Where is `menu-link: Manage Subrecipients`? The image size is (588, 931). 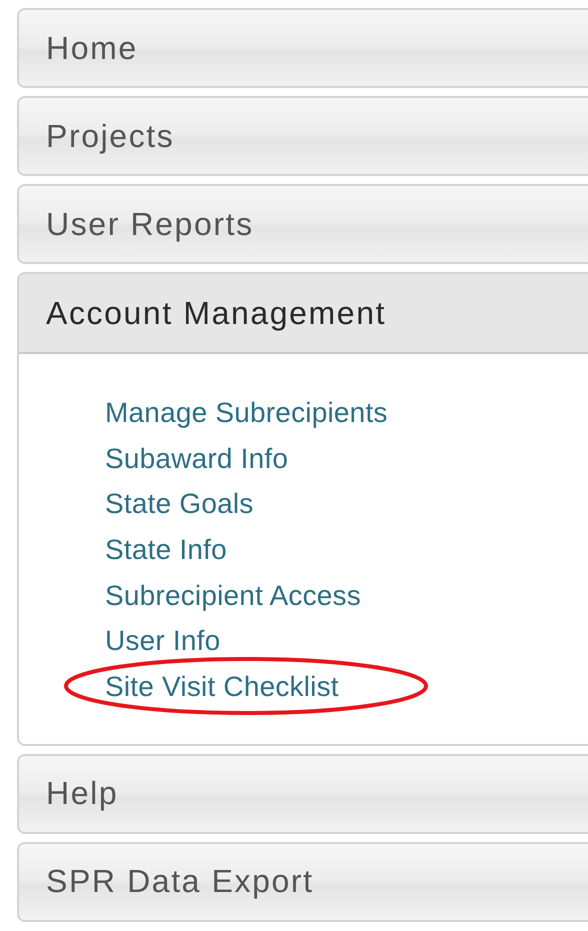 menu-link: Manage Subrecipients is located at coordinates (246, 412).